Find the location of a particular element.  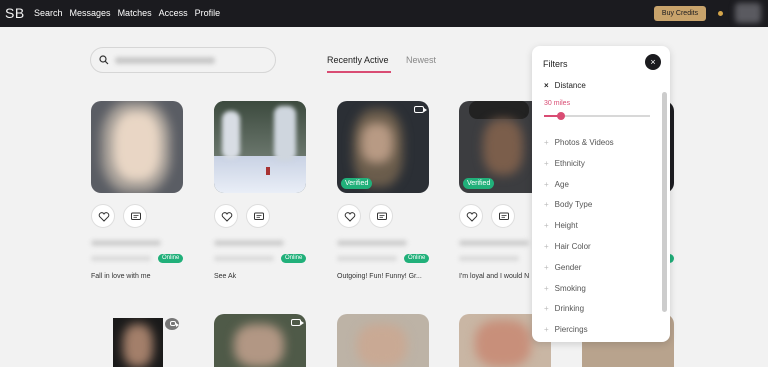

search-input is located at coordinates (183, 60).